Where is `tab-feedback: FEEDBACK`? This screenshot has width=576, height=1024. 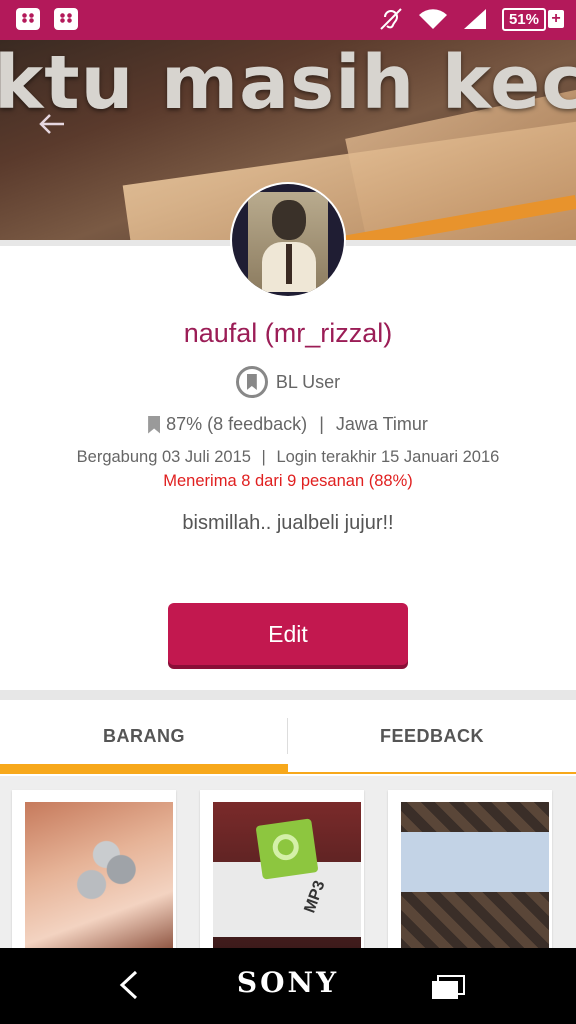
tab-feedback: FEEDBACK is located at coordinates (432, 736).